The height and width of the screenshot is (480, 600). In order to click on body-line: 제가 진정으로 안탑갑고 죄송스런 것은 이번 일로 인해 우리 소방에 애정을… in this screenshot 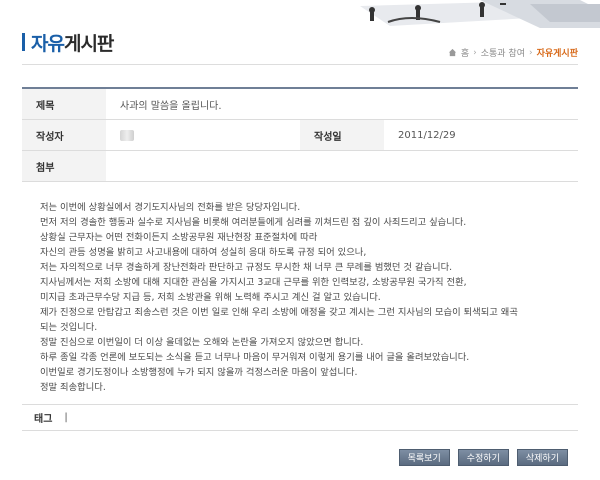, I will do `click(279, 312)`.